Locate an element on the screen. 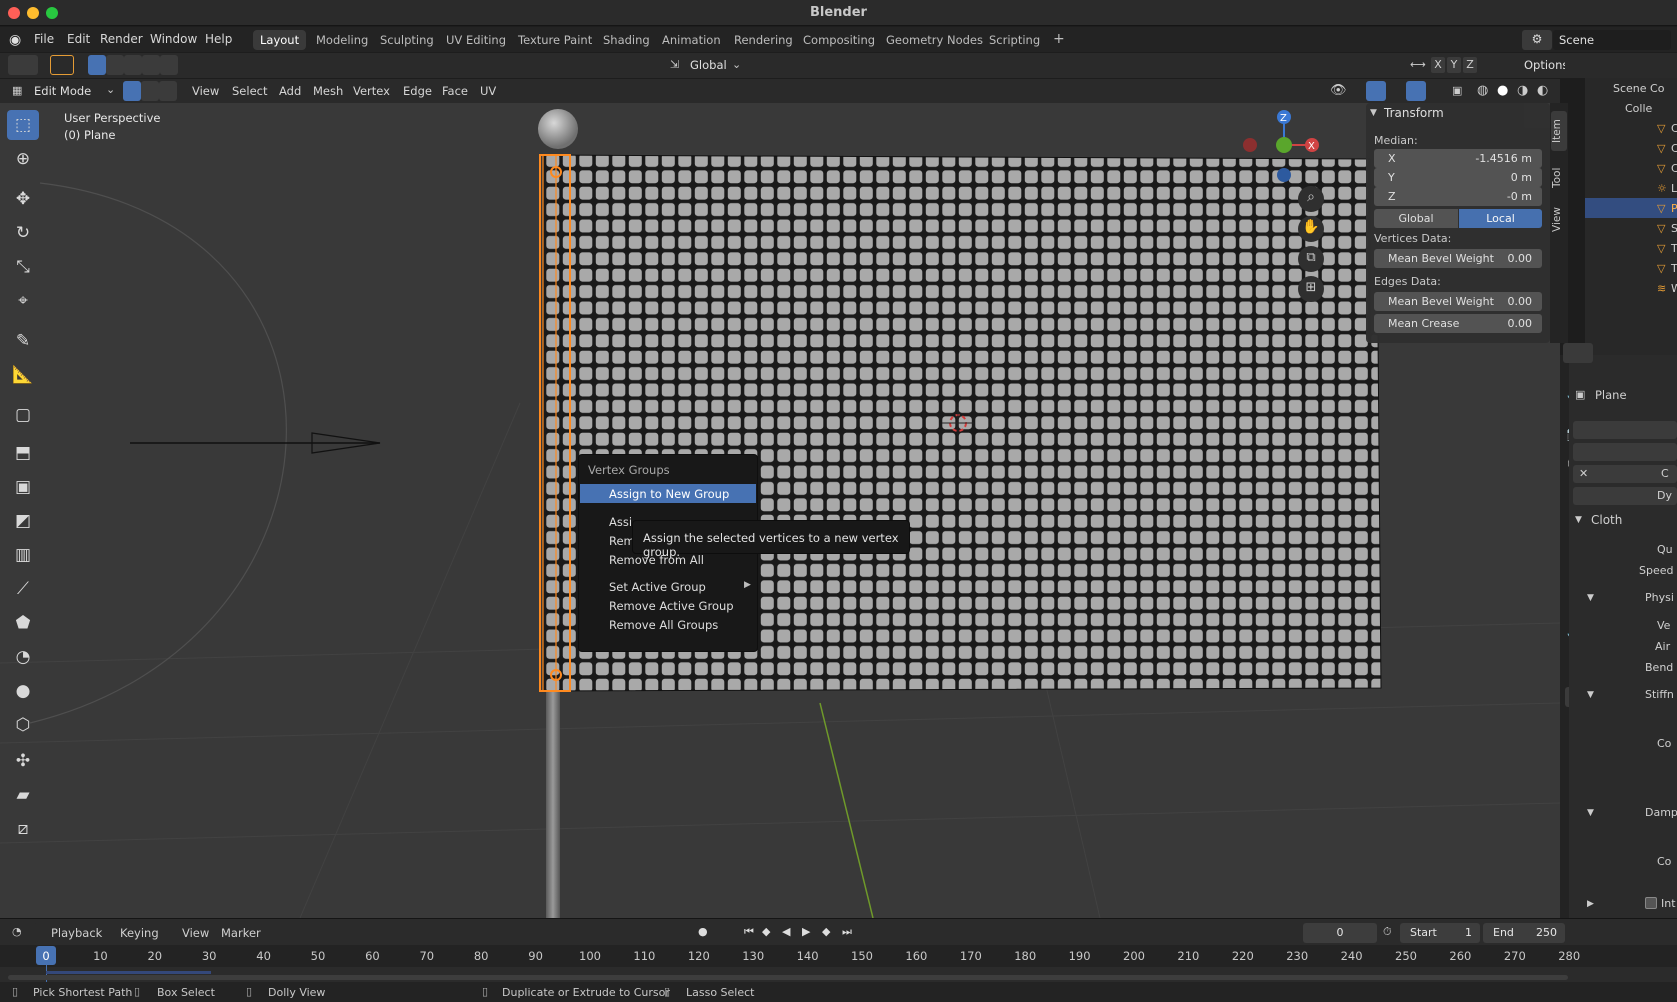 The height and width of the screenshot is (1002, 1677). select-mode-invert-icon is located at coordinates (151, 65).